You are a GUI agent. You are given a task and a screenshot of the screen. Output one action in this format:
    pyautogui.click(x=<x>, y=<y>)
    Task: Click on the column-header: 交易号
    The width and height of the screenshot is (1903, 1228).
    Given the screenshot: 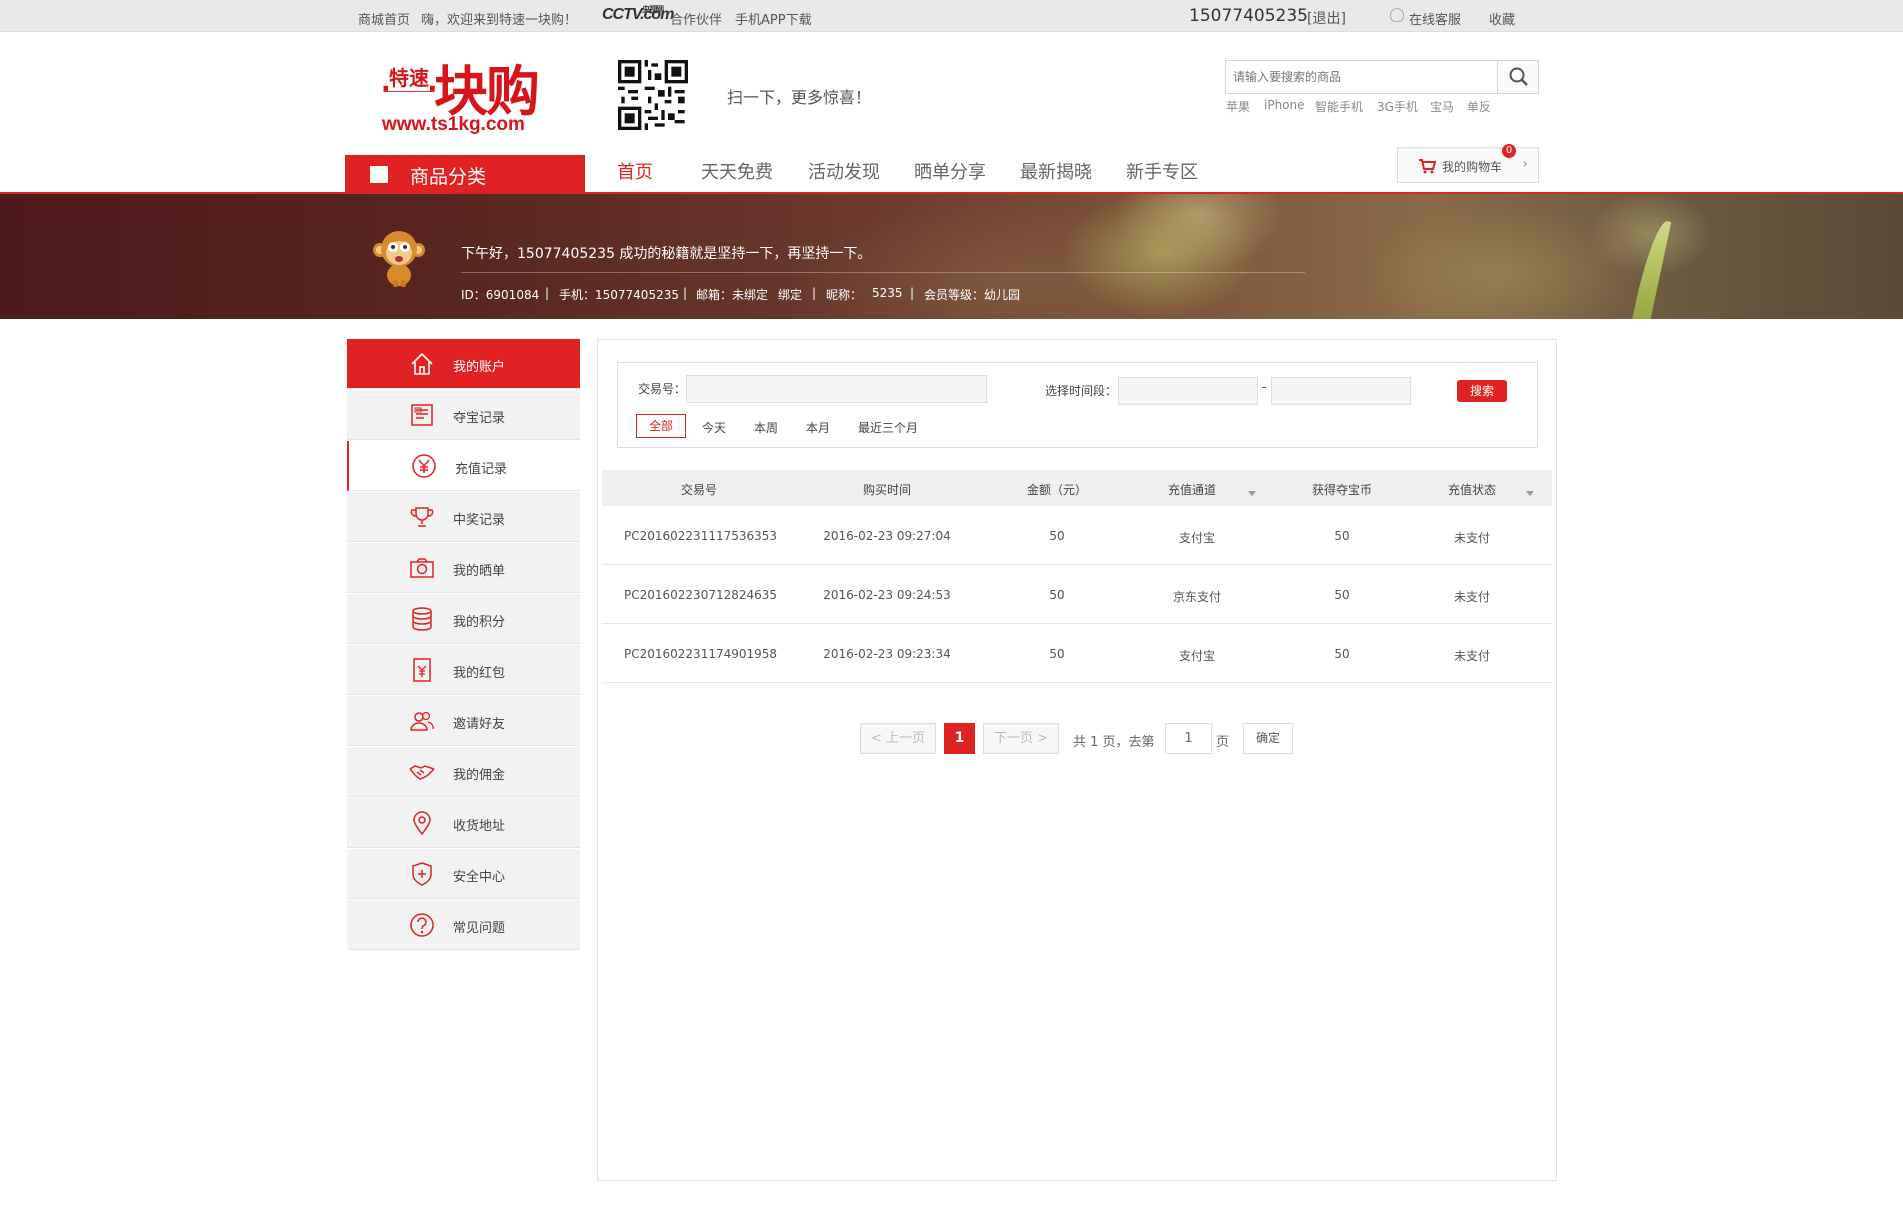 What is the action you would take?
    pyautogui.click(x=698, y=490)
    